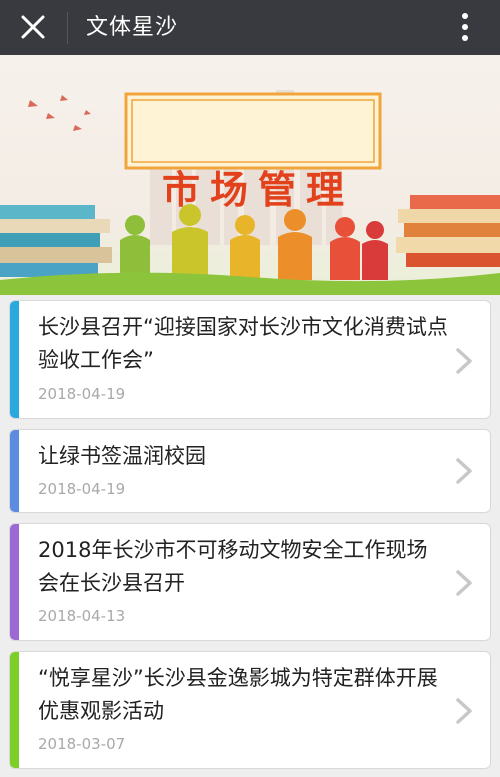 The height and width of the screenshot is (777, 500). Describe the element at coordinates (250, 27) in the screenshot. I see `top-bar: 文体星沙` at that location.